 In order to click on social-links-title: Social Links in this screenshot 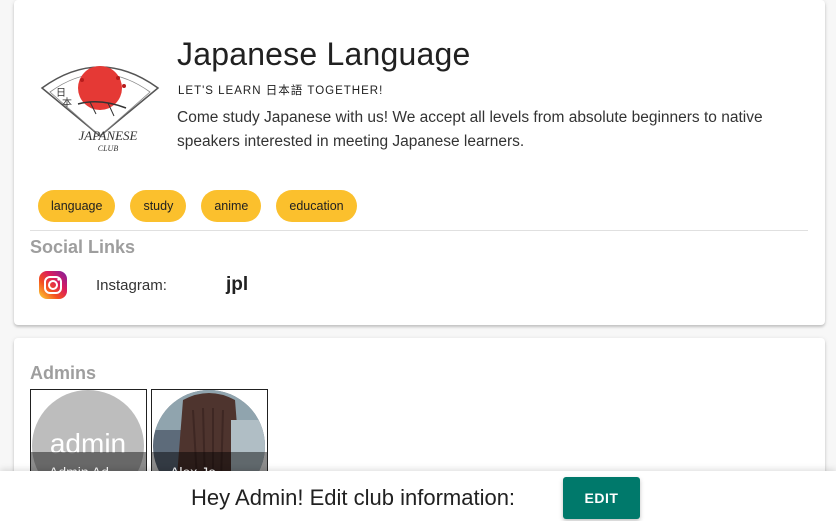, I will do `click(83, 247)`.